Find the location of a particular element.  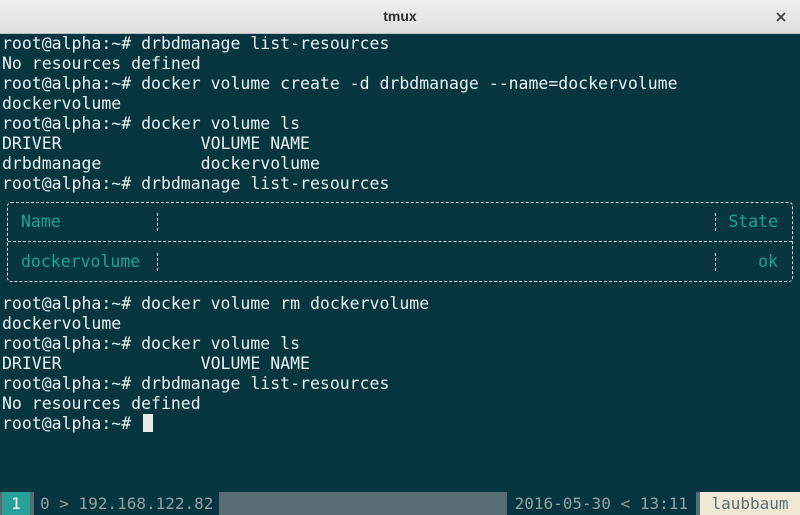

terminal-prompt: root@alpha:~# is located at coordinates (72, 423).